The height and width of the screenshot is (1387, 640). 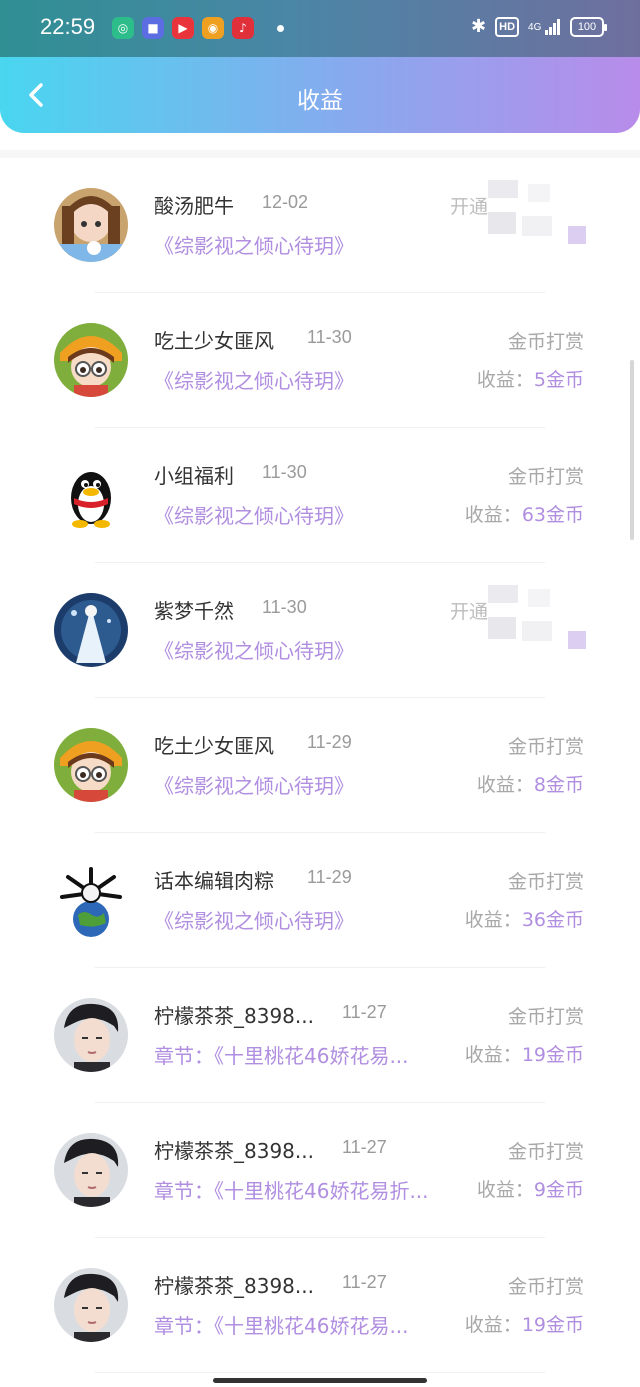 What do you see at coordinates (153, 28) in the screenshot?
I see `app-notification-icon: ■` at bounding box center [153, 28].